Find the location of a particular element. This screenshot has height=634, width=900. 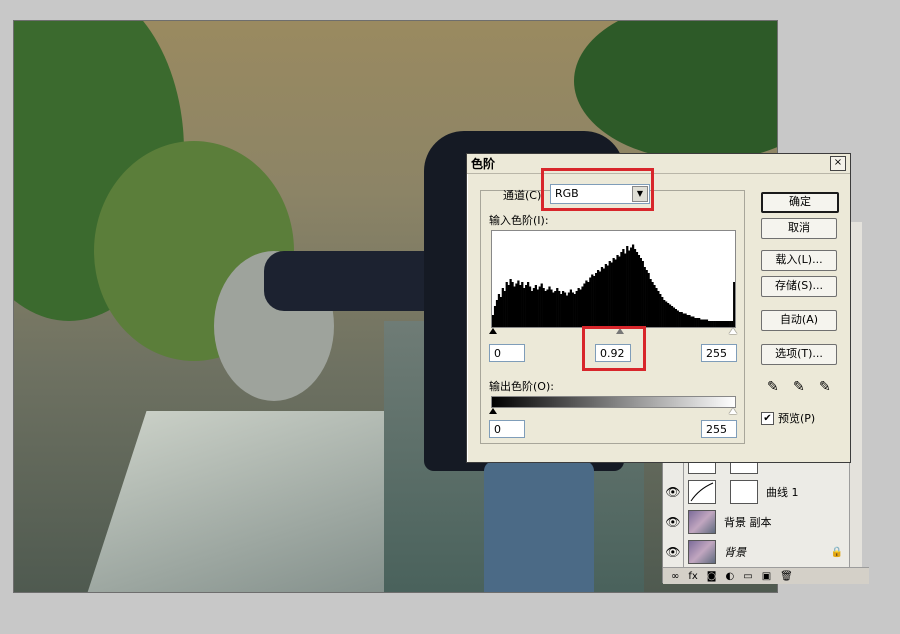

new-layer-icon: ▣ is located at coordinates (766, 576).